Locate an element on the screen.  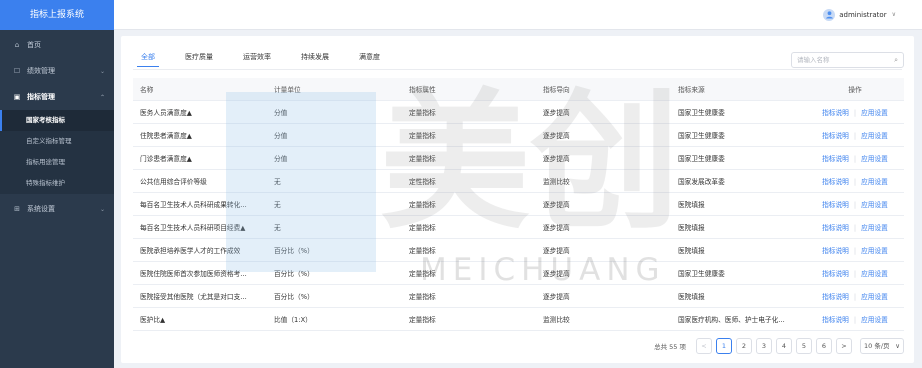
tab-satisfaction: 满意度 is located at coordinates (369, 57).